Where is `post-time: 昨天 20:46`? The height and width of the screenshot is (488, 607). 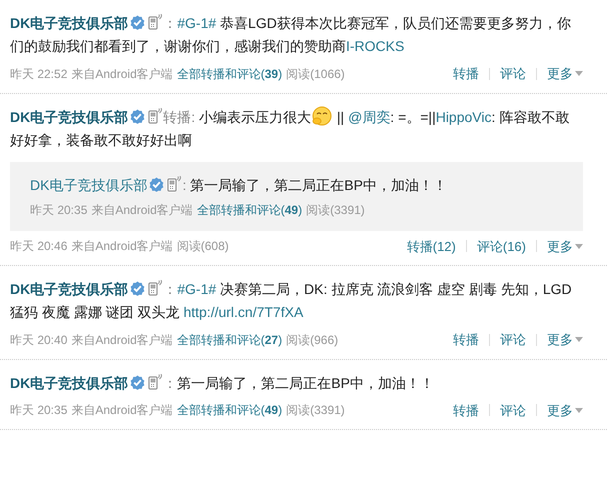
post-time: 昨天 20:46 is located at coordinates (39, 247).